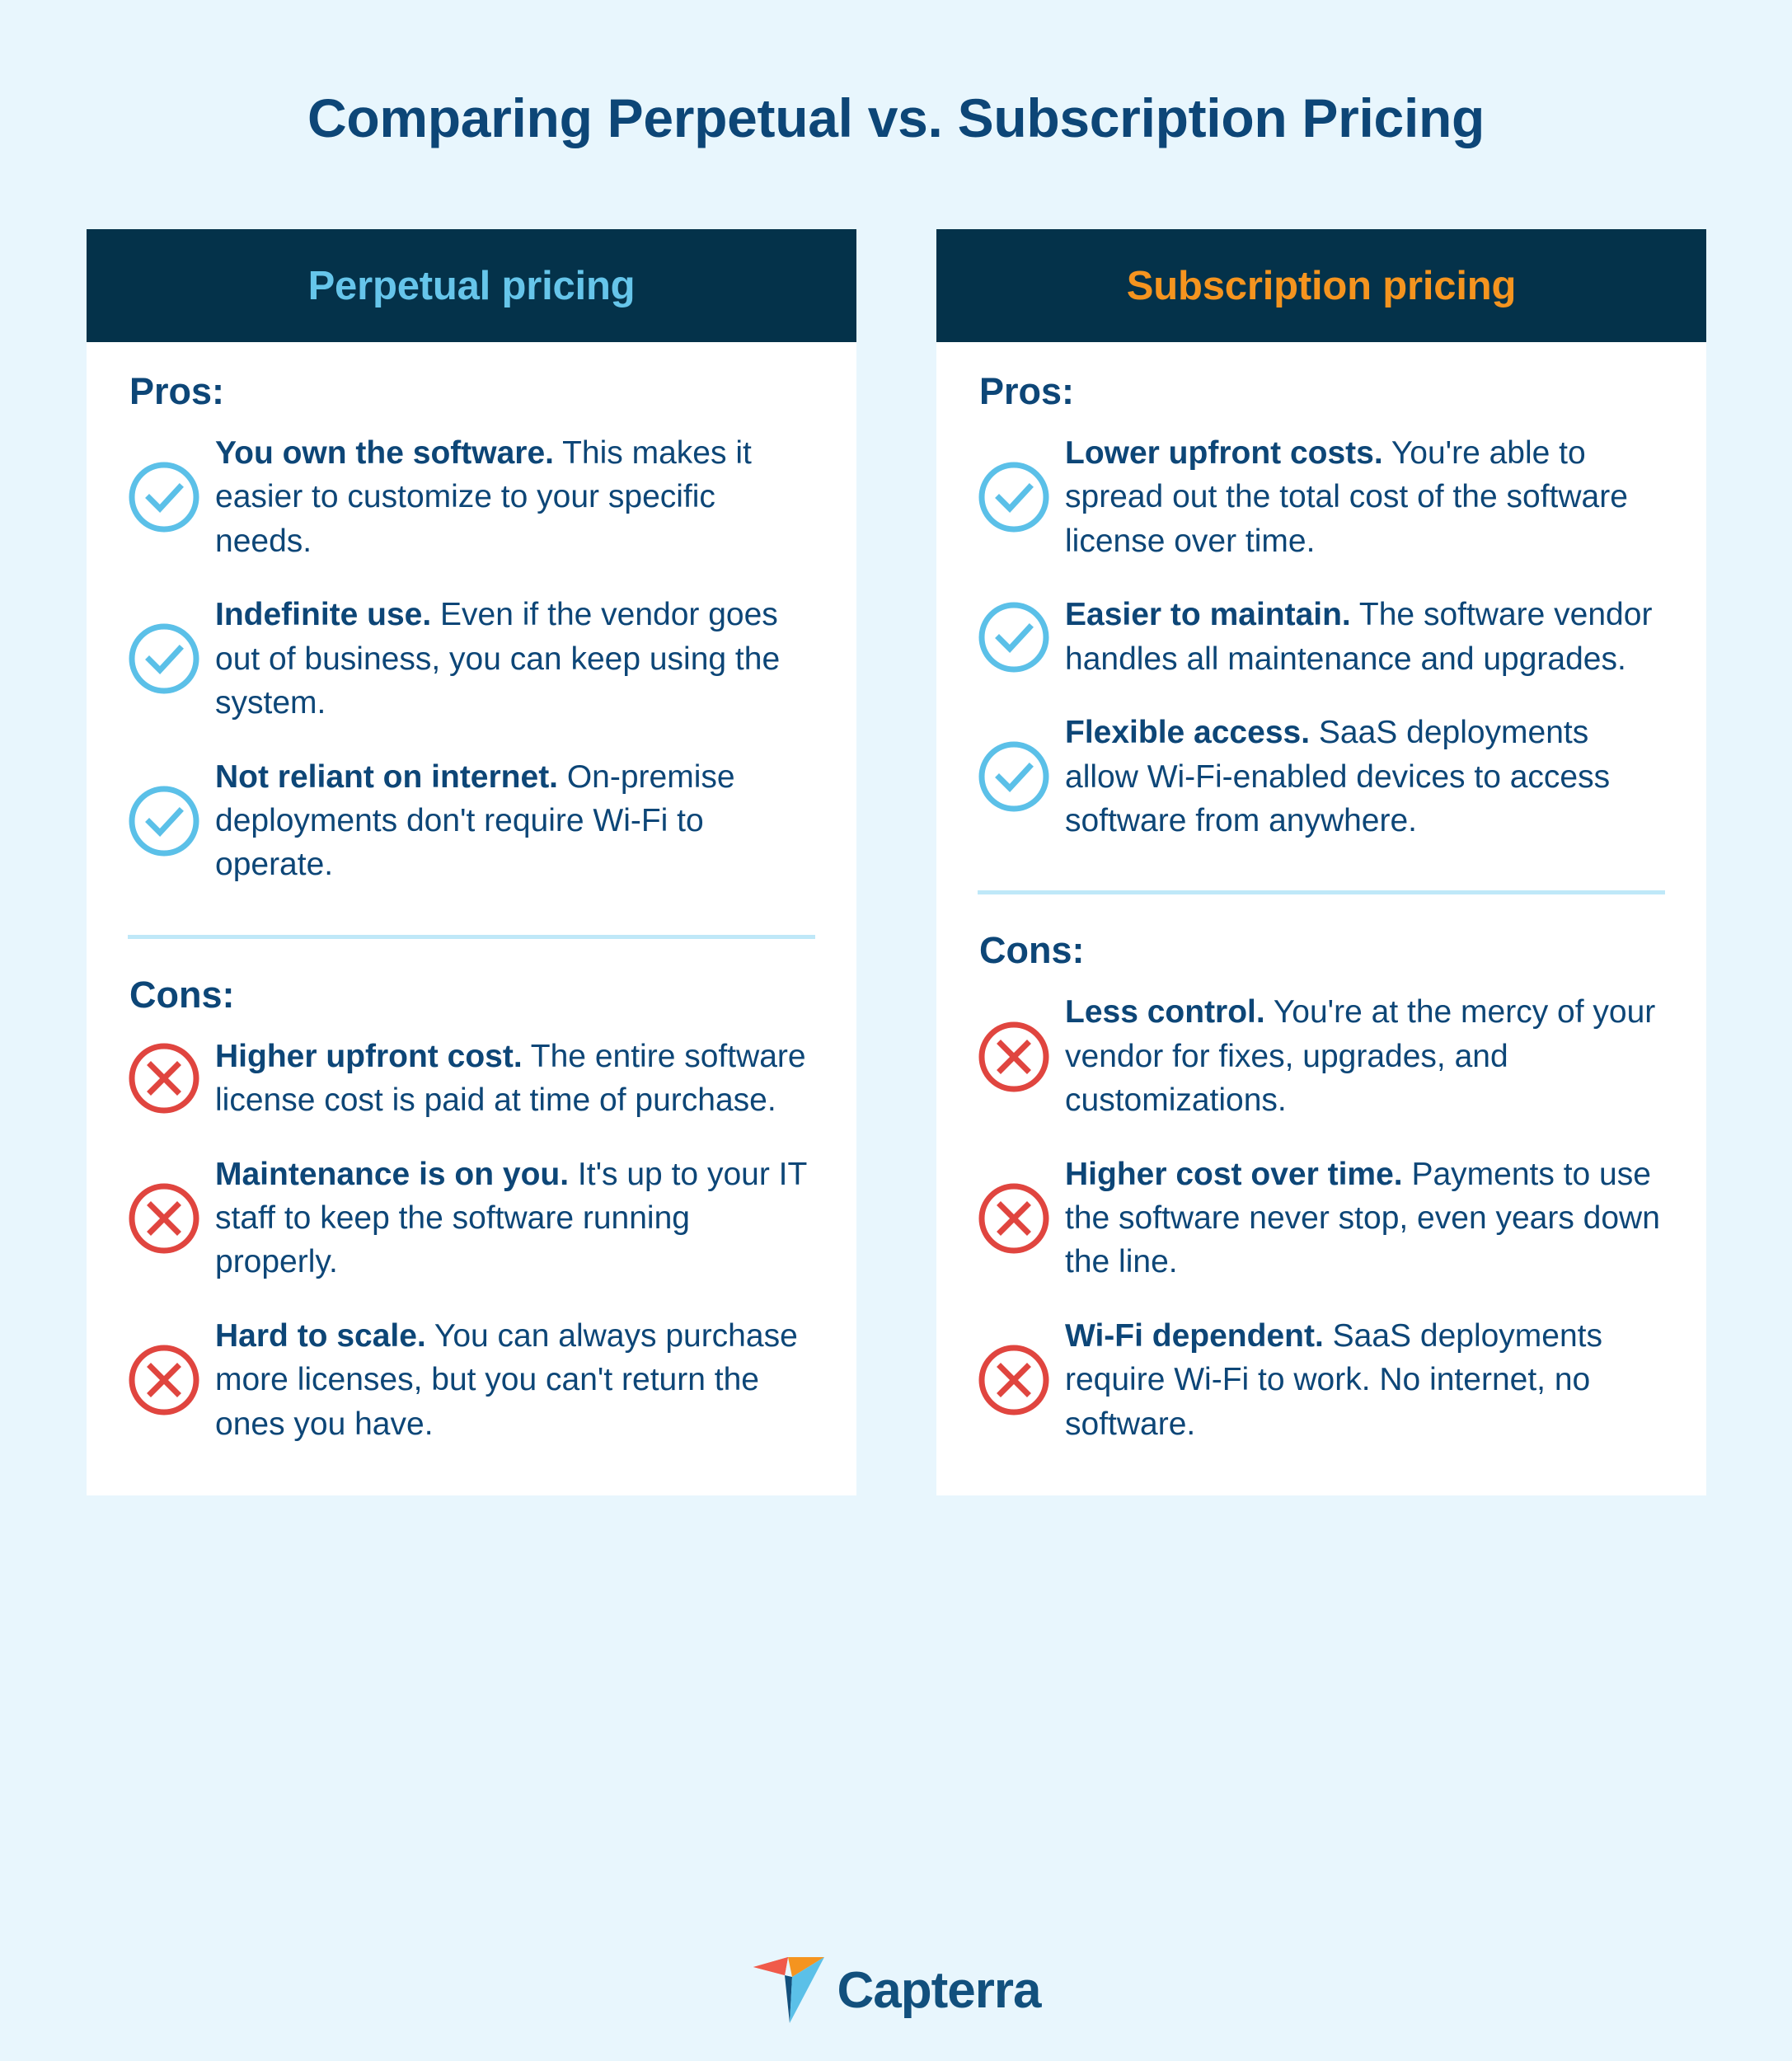  Describe the element at coordinates (1194, 1335) in the screenshot. I see `list-item-bold: Wi-Fi dependent.` at that location.